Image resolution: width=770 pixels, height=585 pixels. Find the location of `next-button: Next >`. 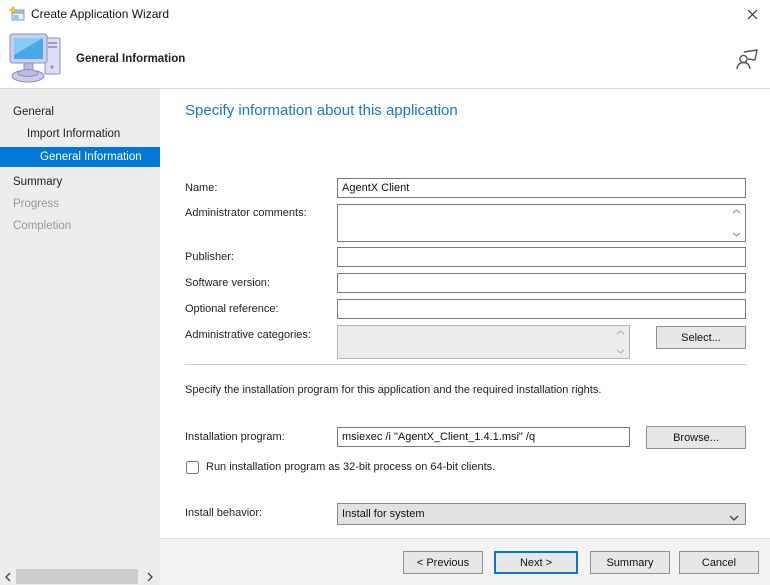

next-button: Next > is located at coordinates (536, 562).